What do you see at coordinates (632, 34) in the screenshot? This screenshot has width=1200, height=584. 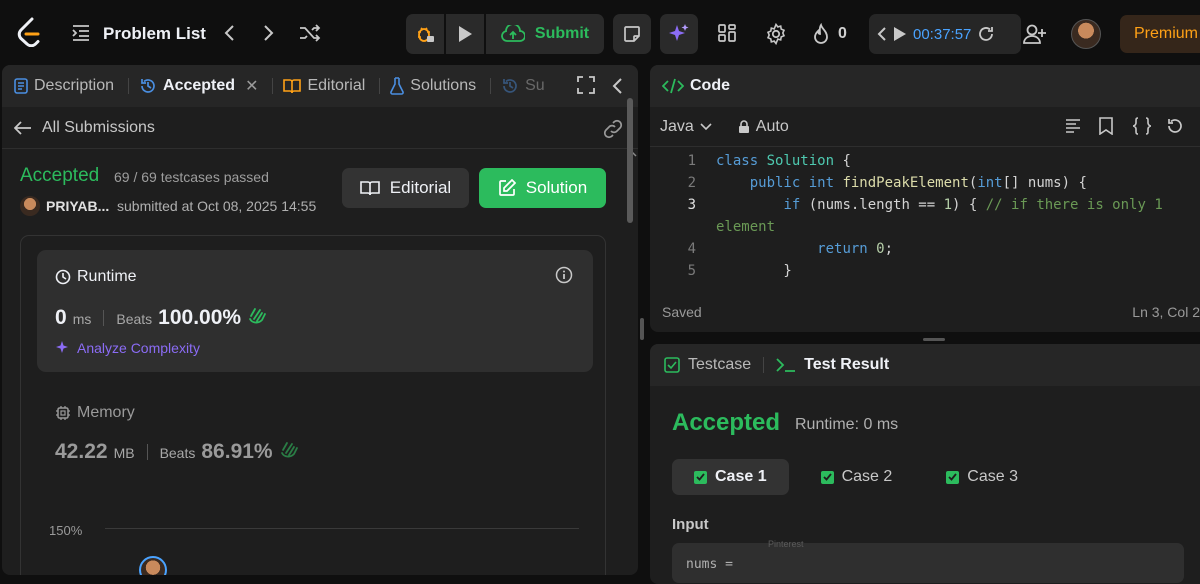 I see `notes-button` at bounding box center [632, 34].